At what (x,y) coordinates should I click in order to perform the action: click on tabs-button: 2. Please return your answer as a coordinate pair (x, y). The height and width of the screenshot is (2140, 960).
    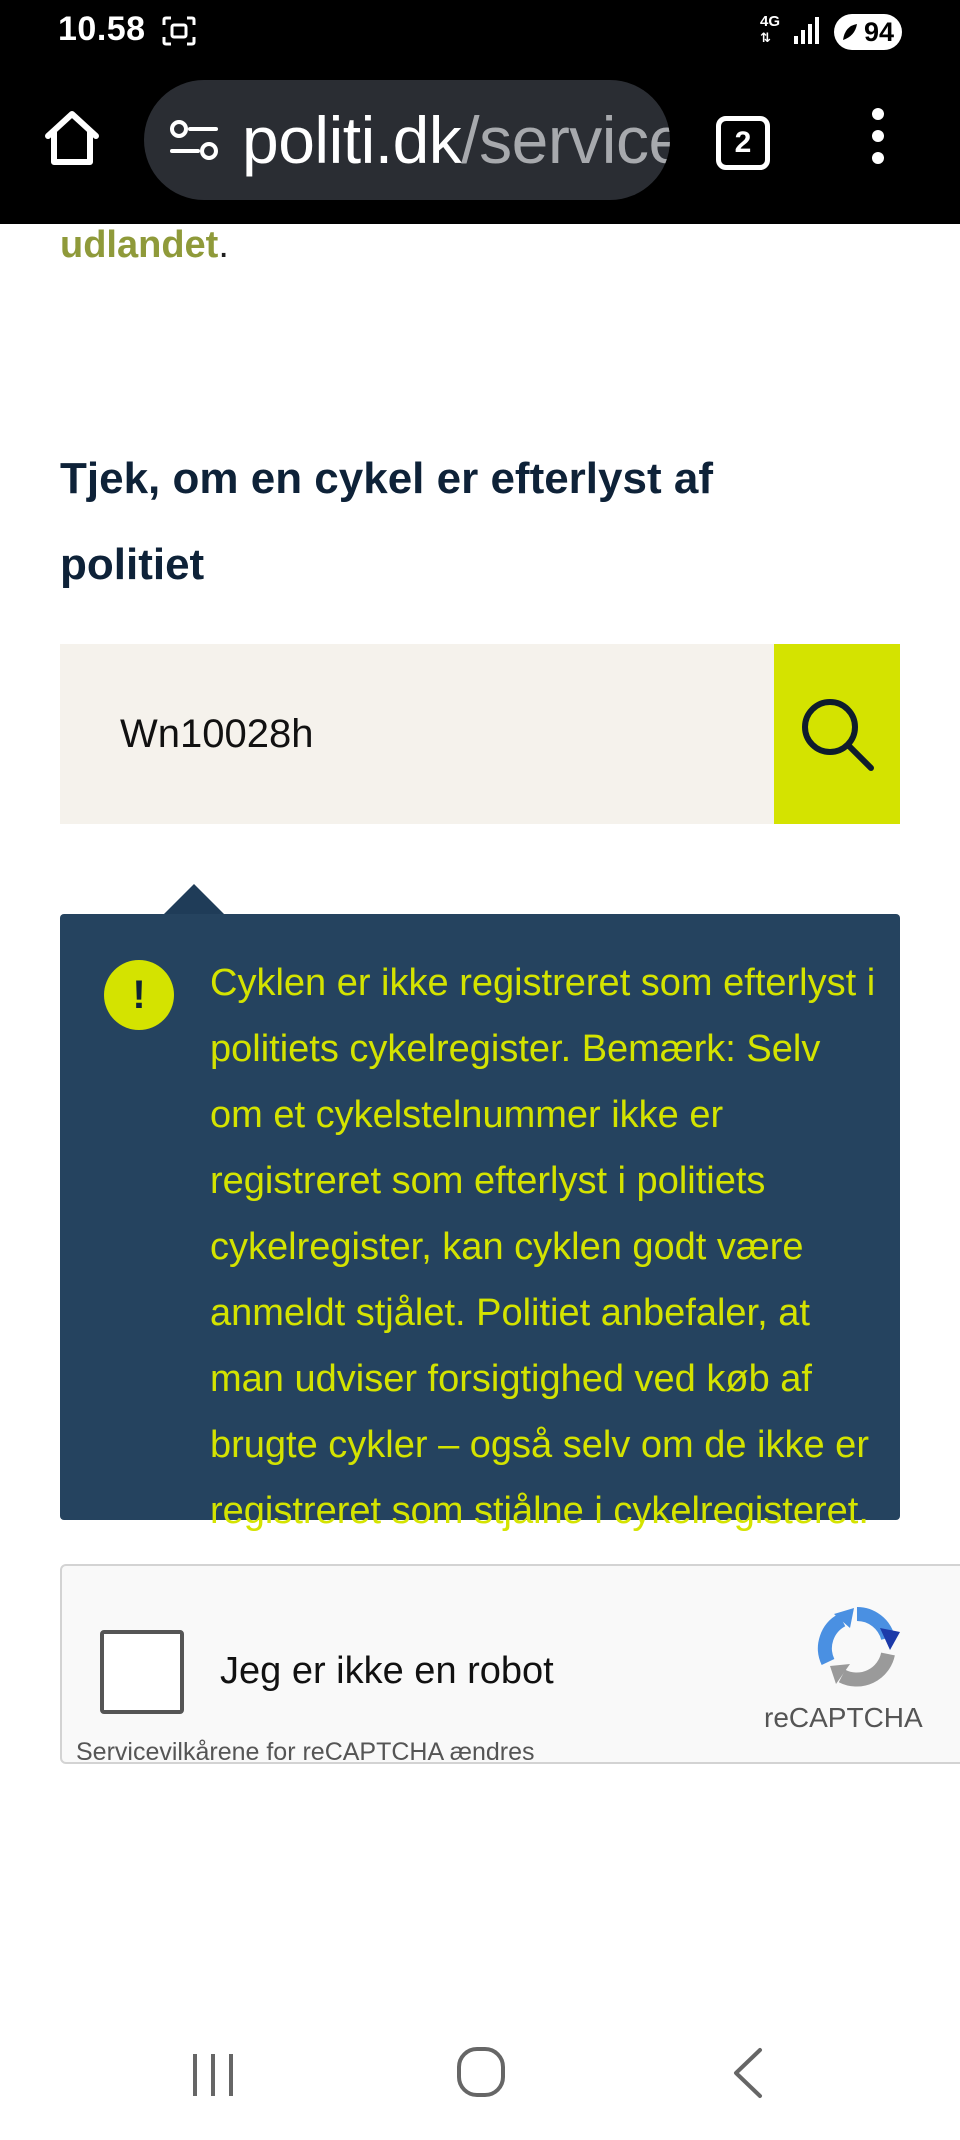
    Looking at the image, I should click on (743, 143).